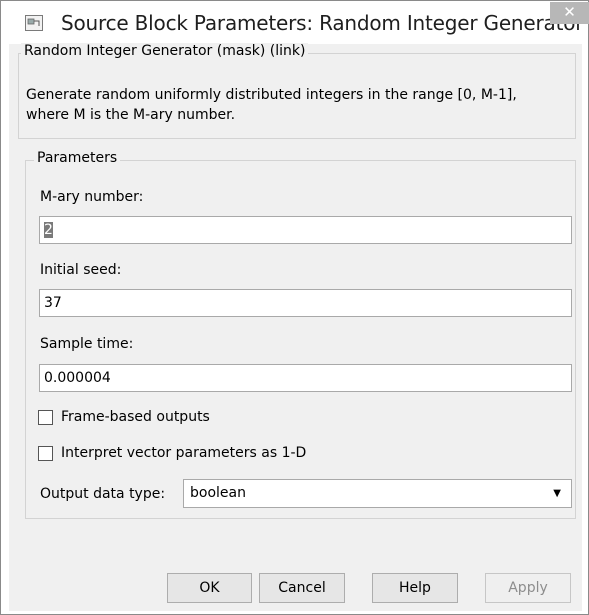  What do you see at coordinates (184, 453) in the screenshot?
I see `interpret-vector-label: Interpret vector parameters as 1-D` at bounding box center [184, 453].